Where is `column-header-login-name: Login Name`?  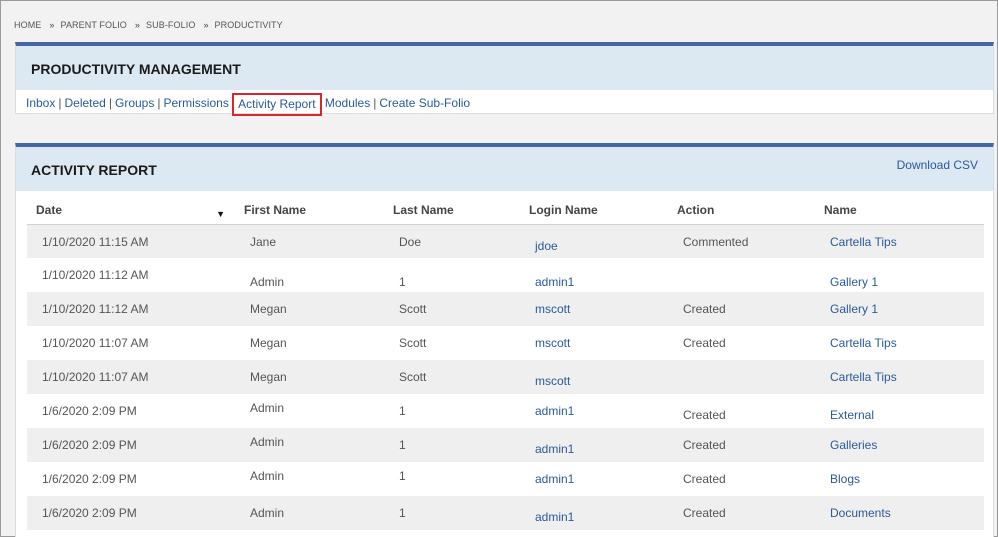
column-header-login-name: Login Name is located at coordinates (594, 212).